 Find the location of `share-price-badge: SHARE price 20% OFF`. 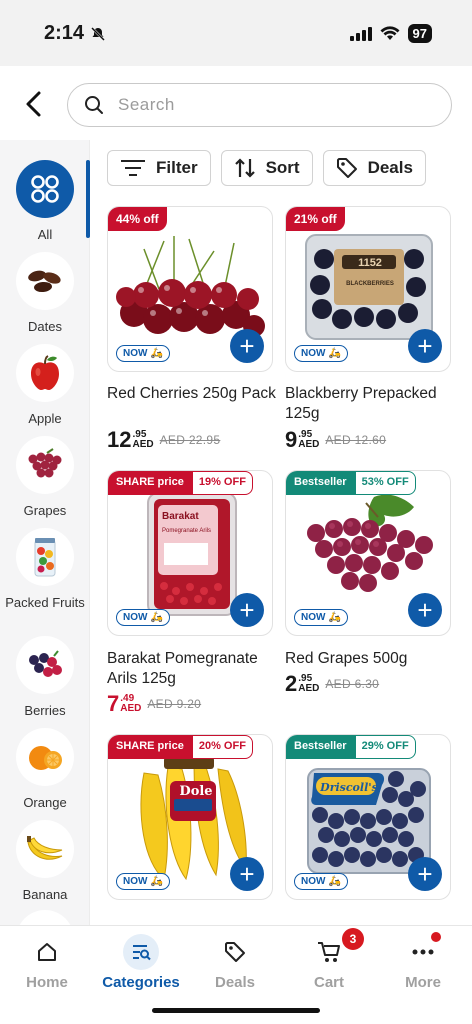

share-price-badge: SHARE price 20% OFF is located at coordinates (180, 747).